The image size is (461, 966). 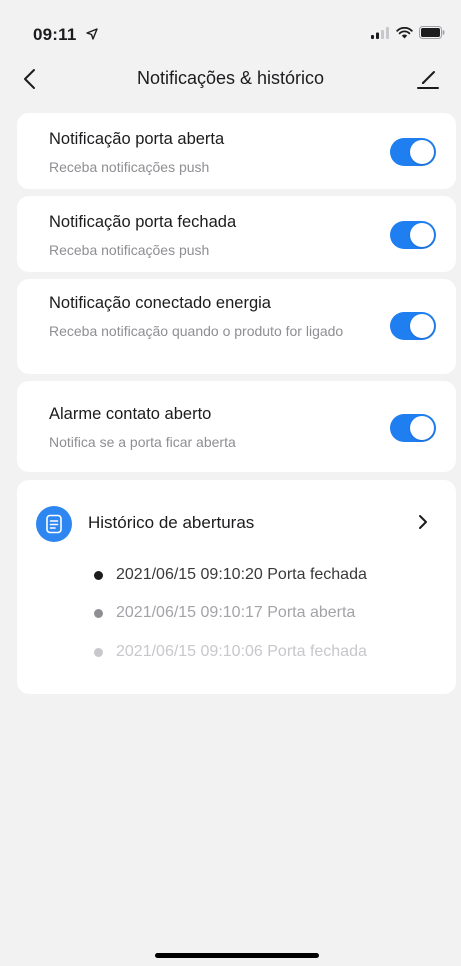 I want to click on setting-title: Notificação conectado energia, so click(x=160, y=303).